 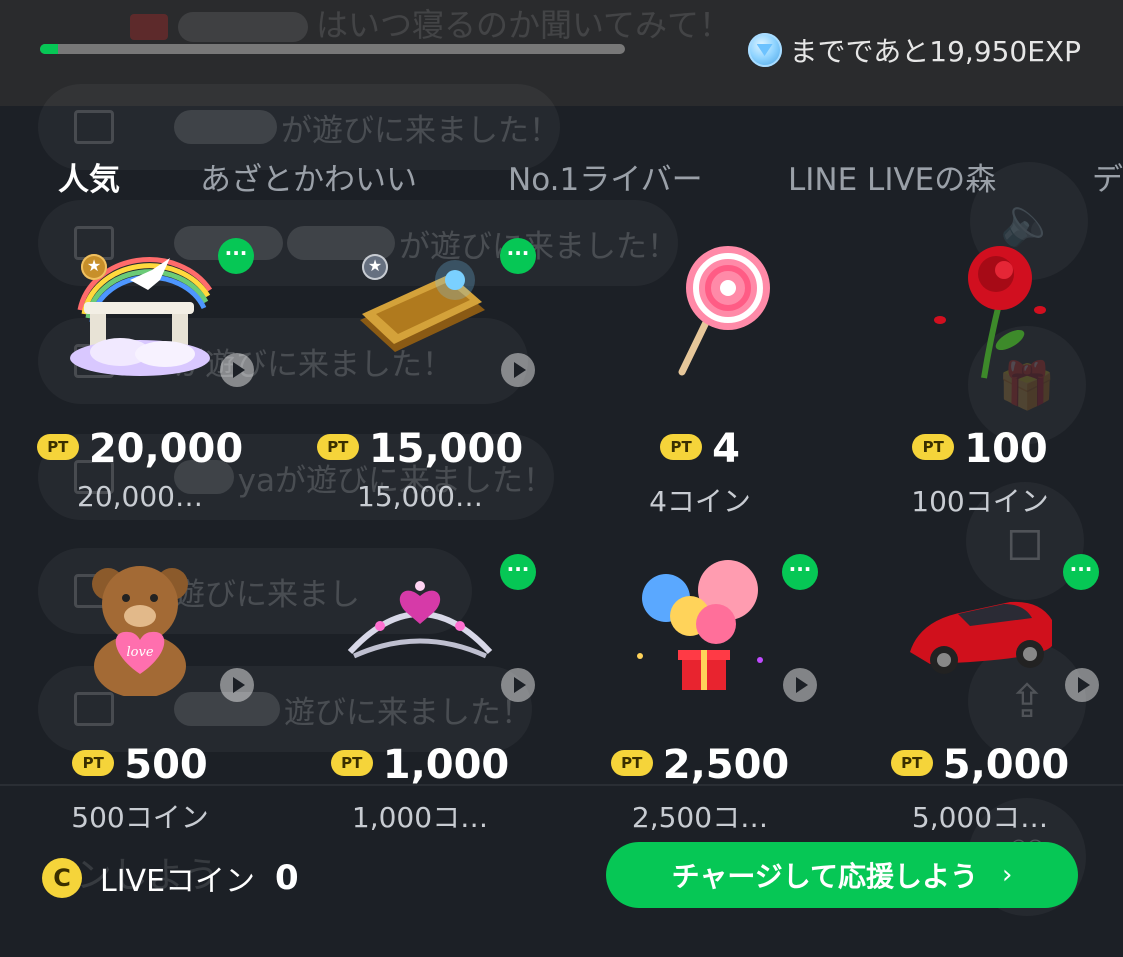 I want to click on svg-text: love, so click(x=139, y=652).